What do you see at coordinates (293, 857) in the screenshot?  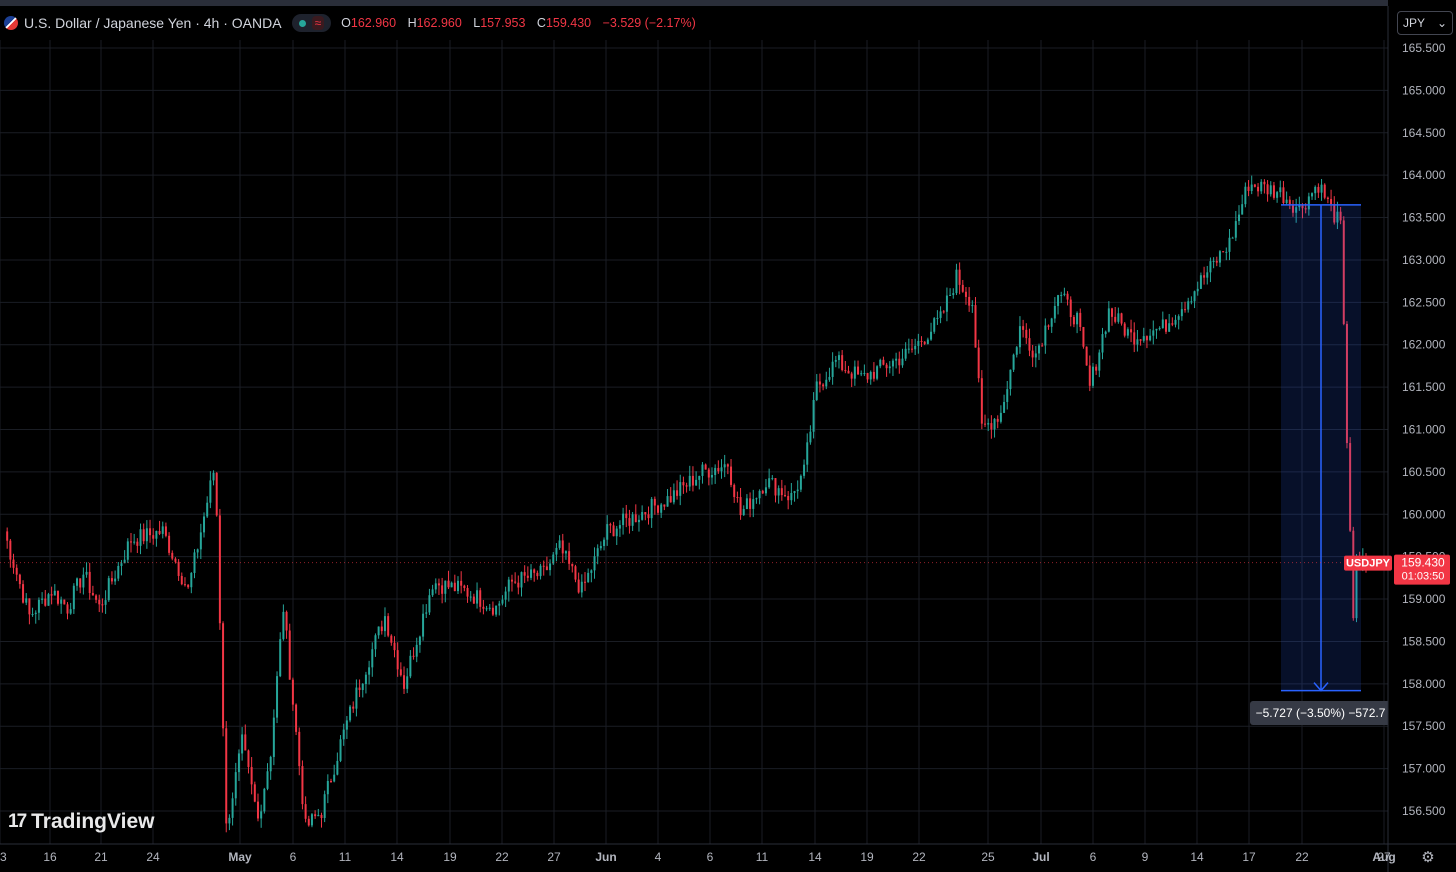 I see `time-tick-label: 6` at bounding box center [293, 857].